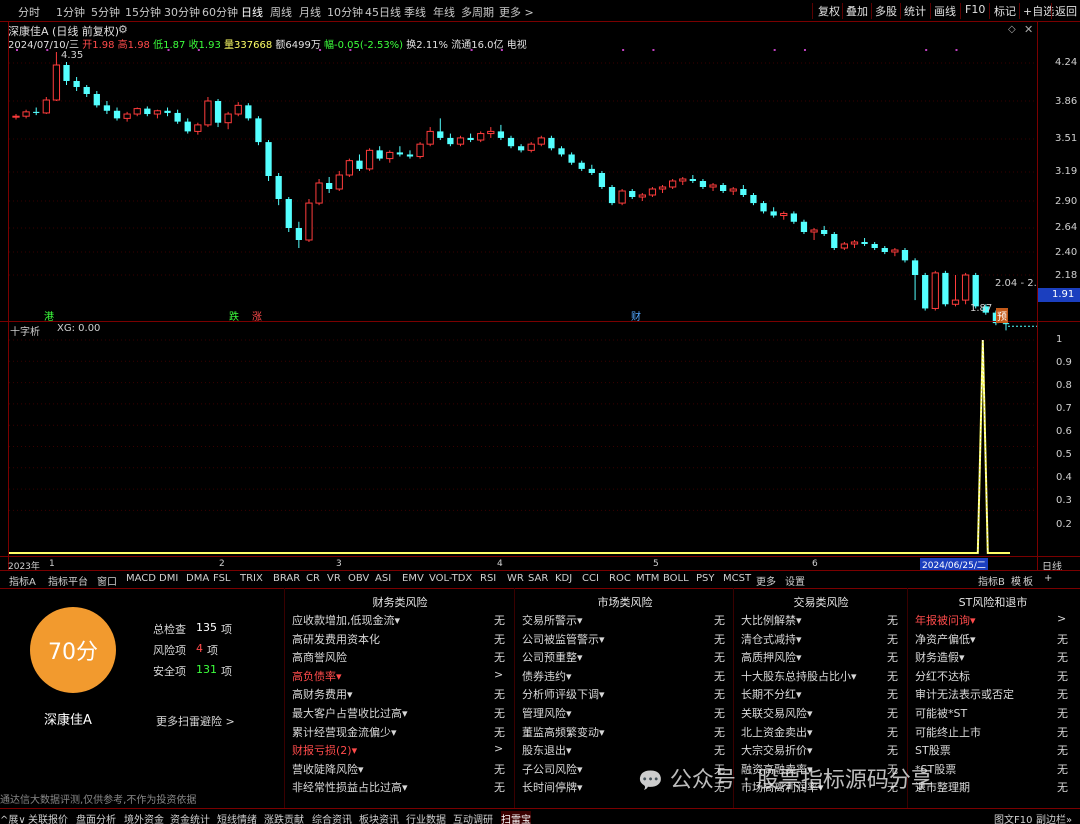  Describe the element at coordinates (199, 648) in the screenshot. I see `risk-count: 4` at that location.